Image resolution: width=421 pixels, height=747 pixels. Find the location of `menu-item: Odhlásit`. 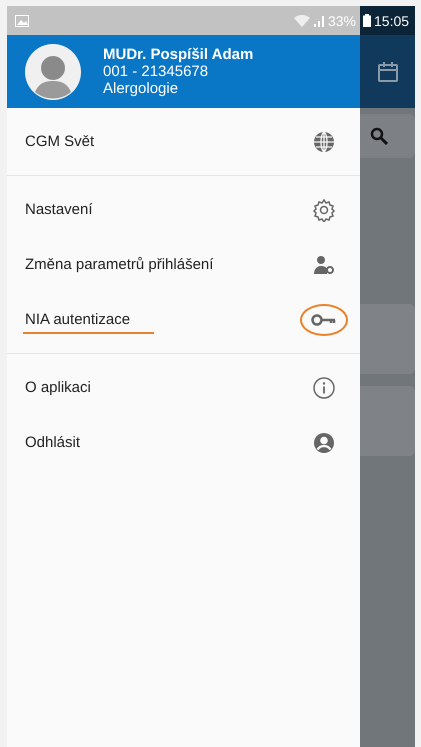

menu-item: Odhlásit is located at coordinates (52, 442).